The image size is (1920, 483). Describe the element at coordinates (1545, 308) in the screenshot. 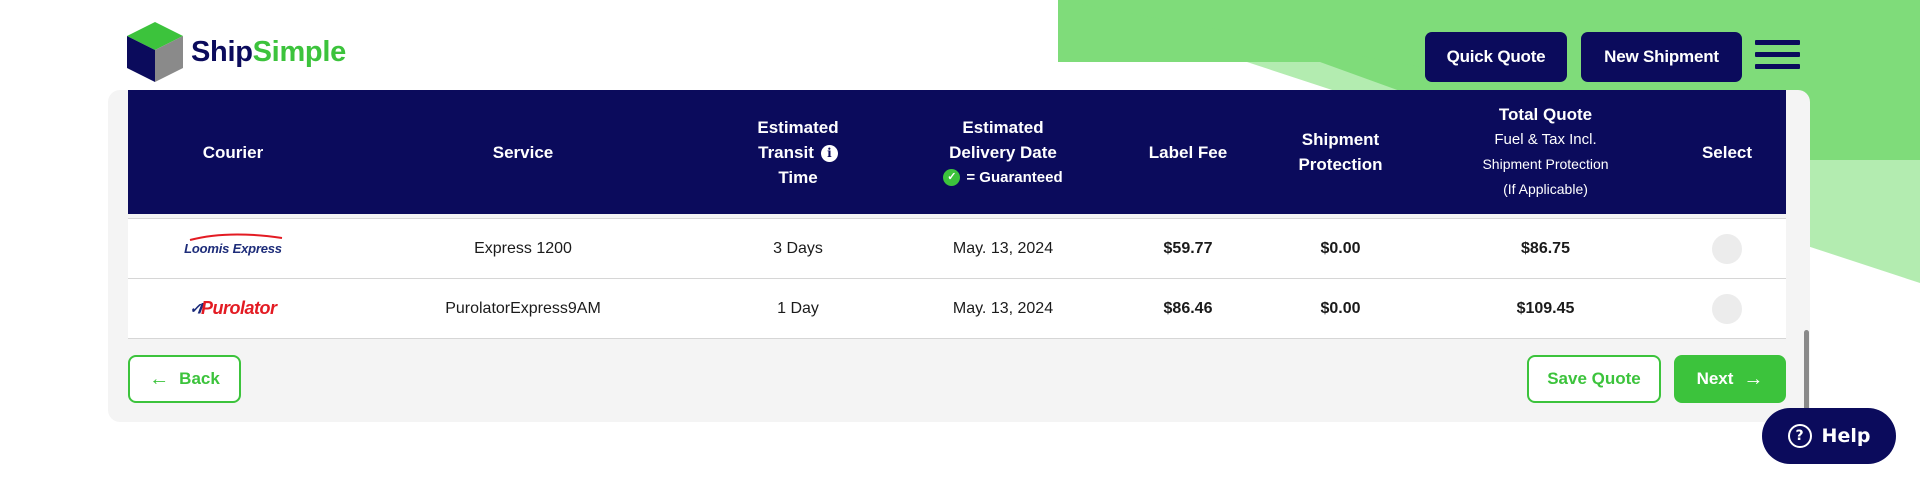

I see `total-quote: $109.45` at that location.